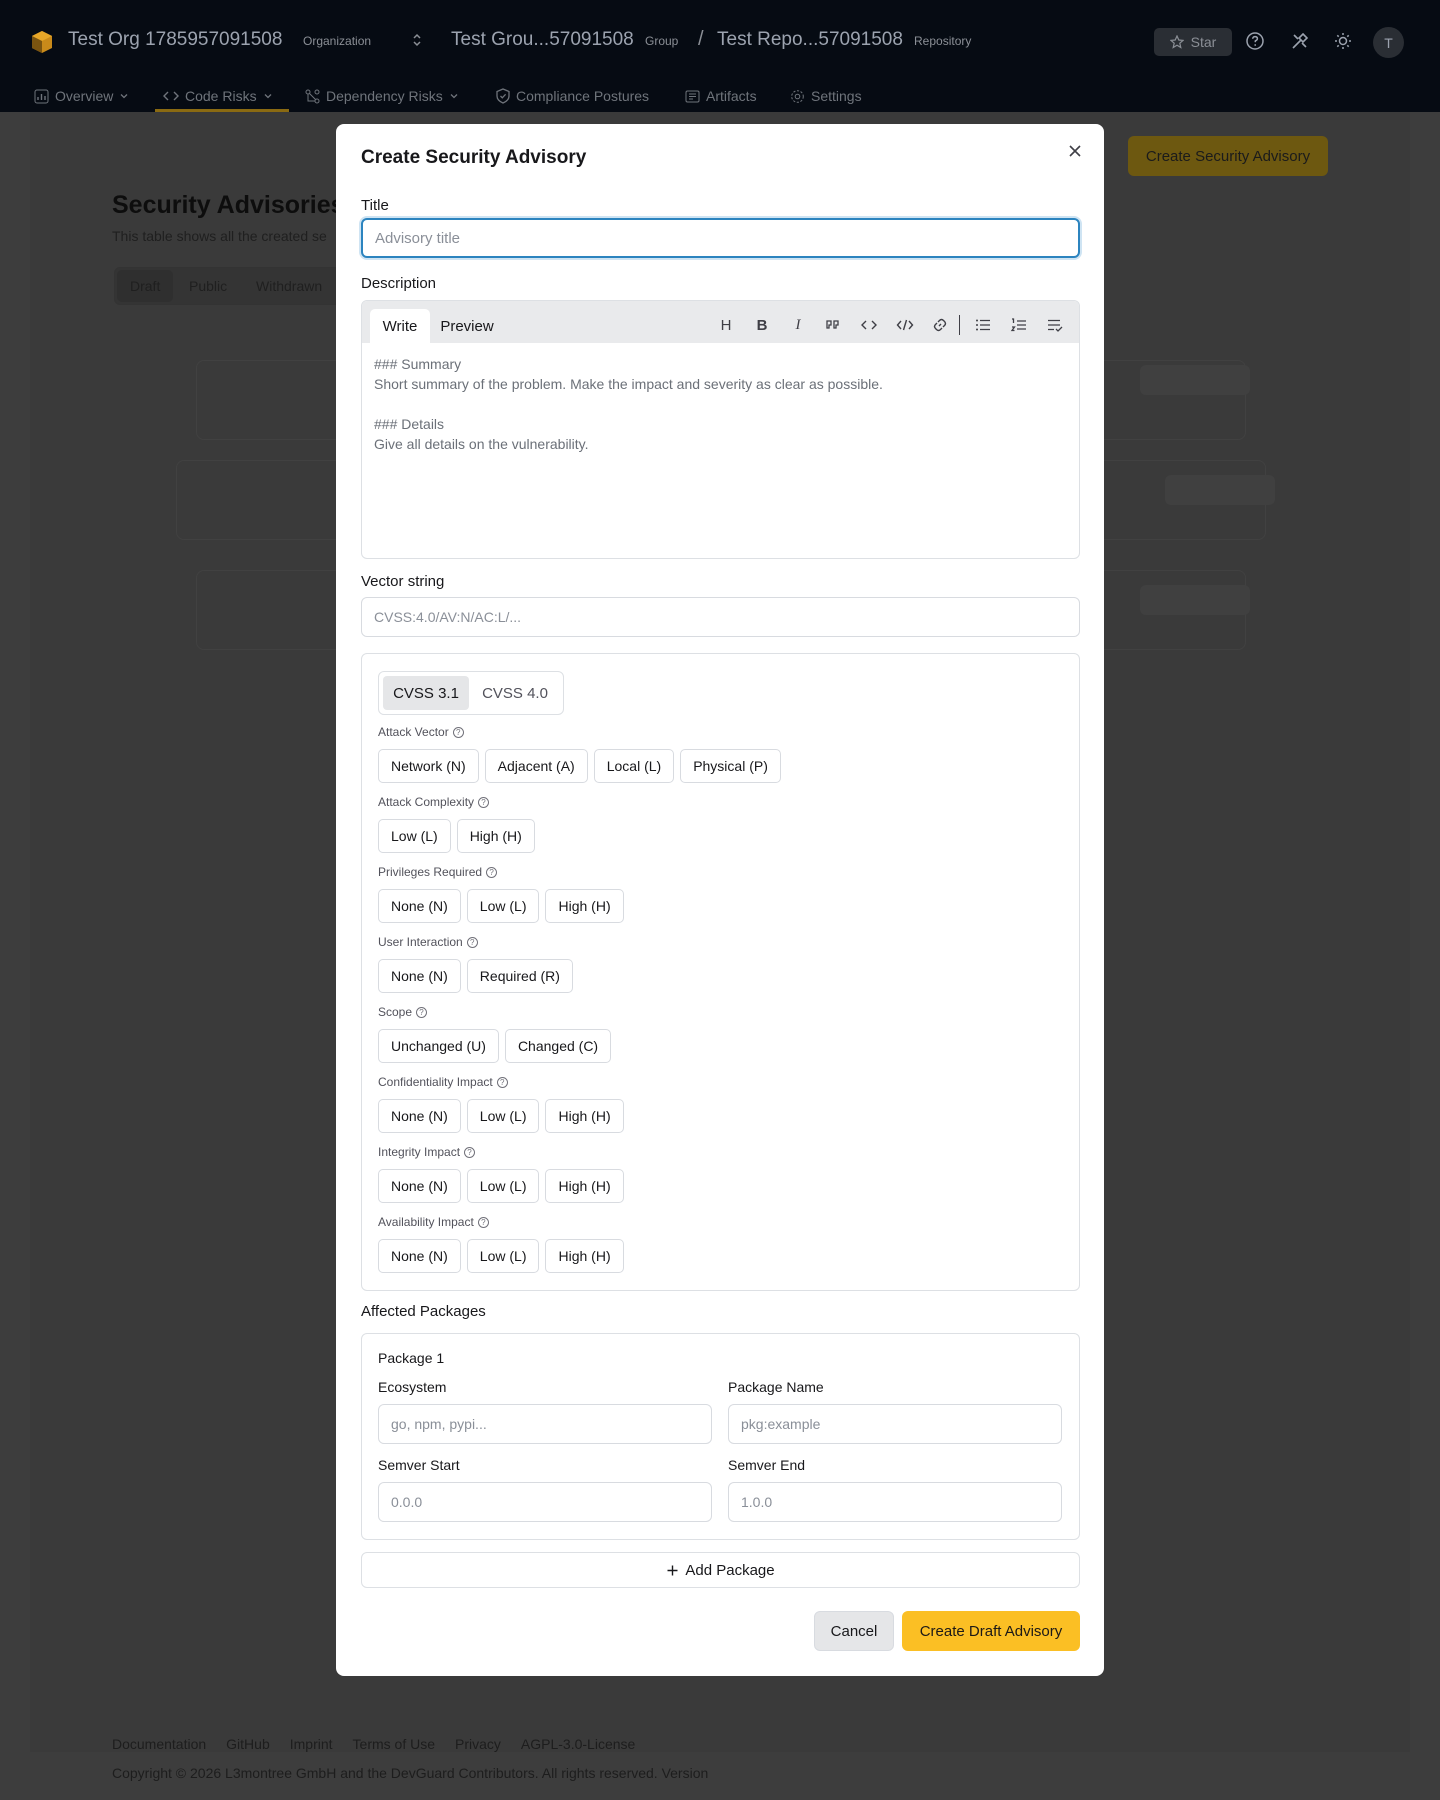  I want to click on devguard-logo, so click(42, 42).